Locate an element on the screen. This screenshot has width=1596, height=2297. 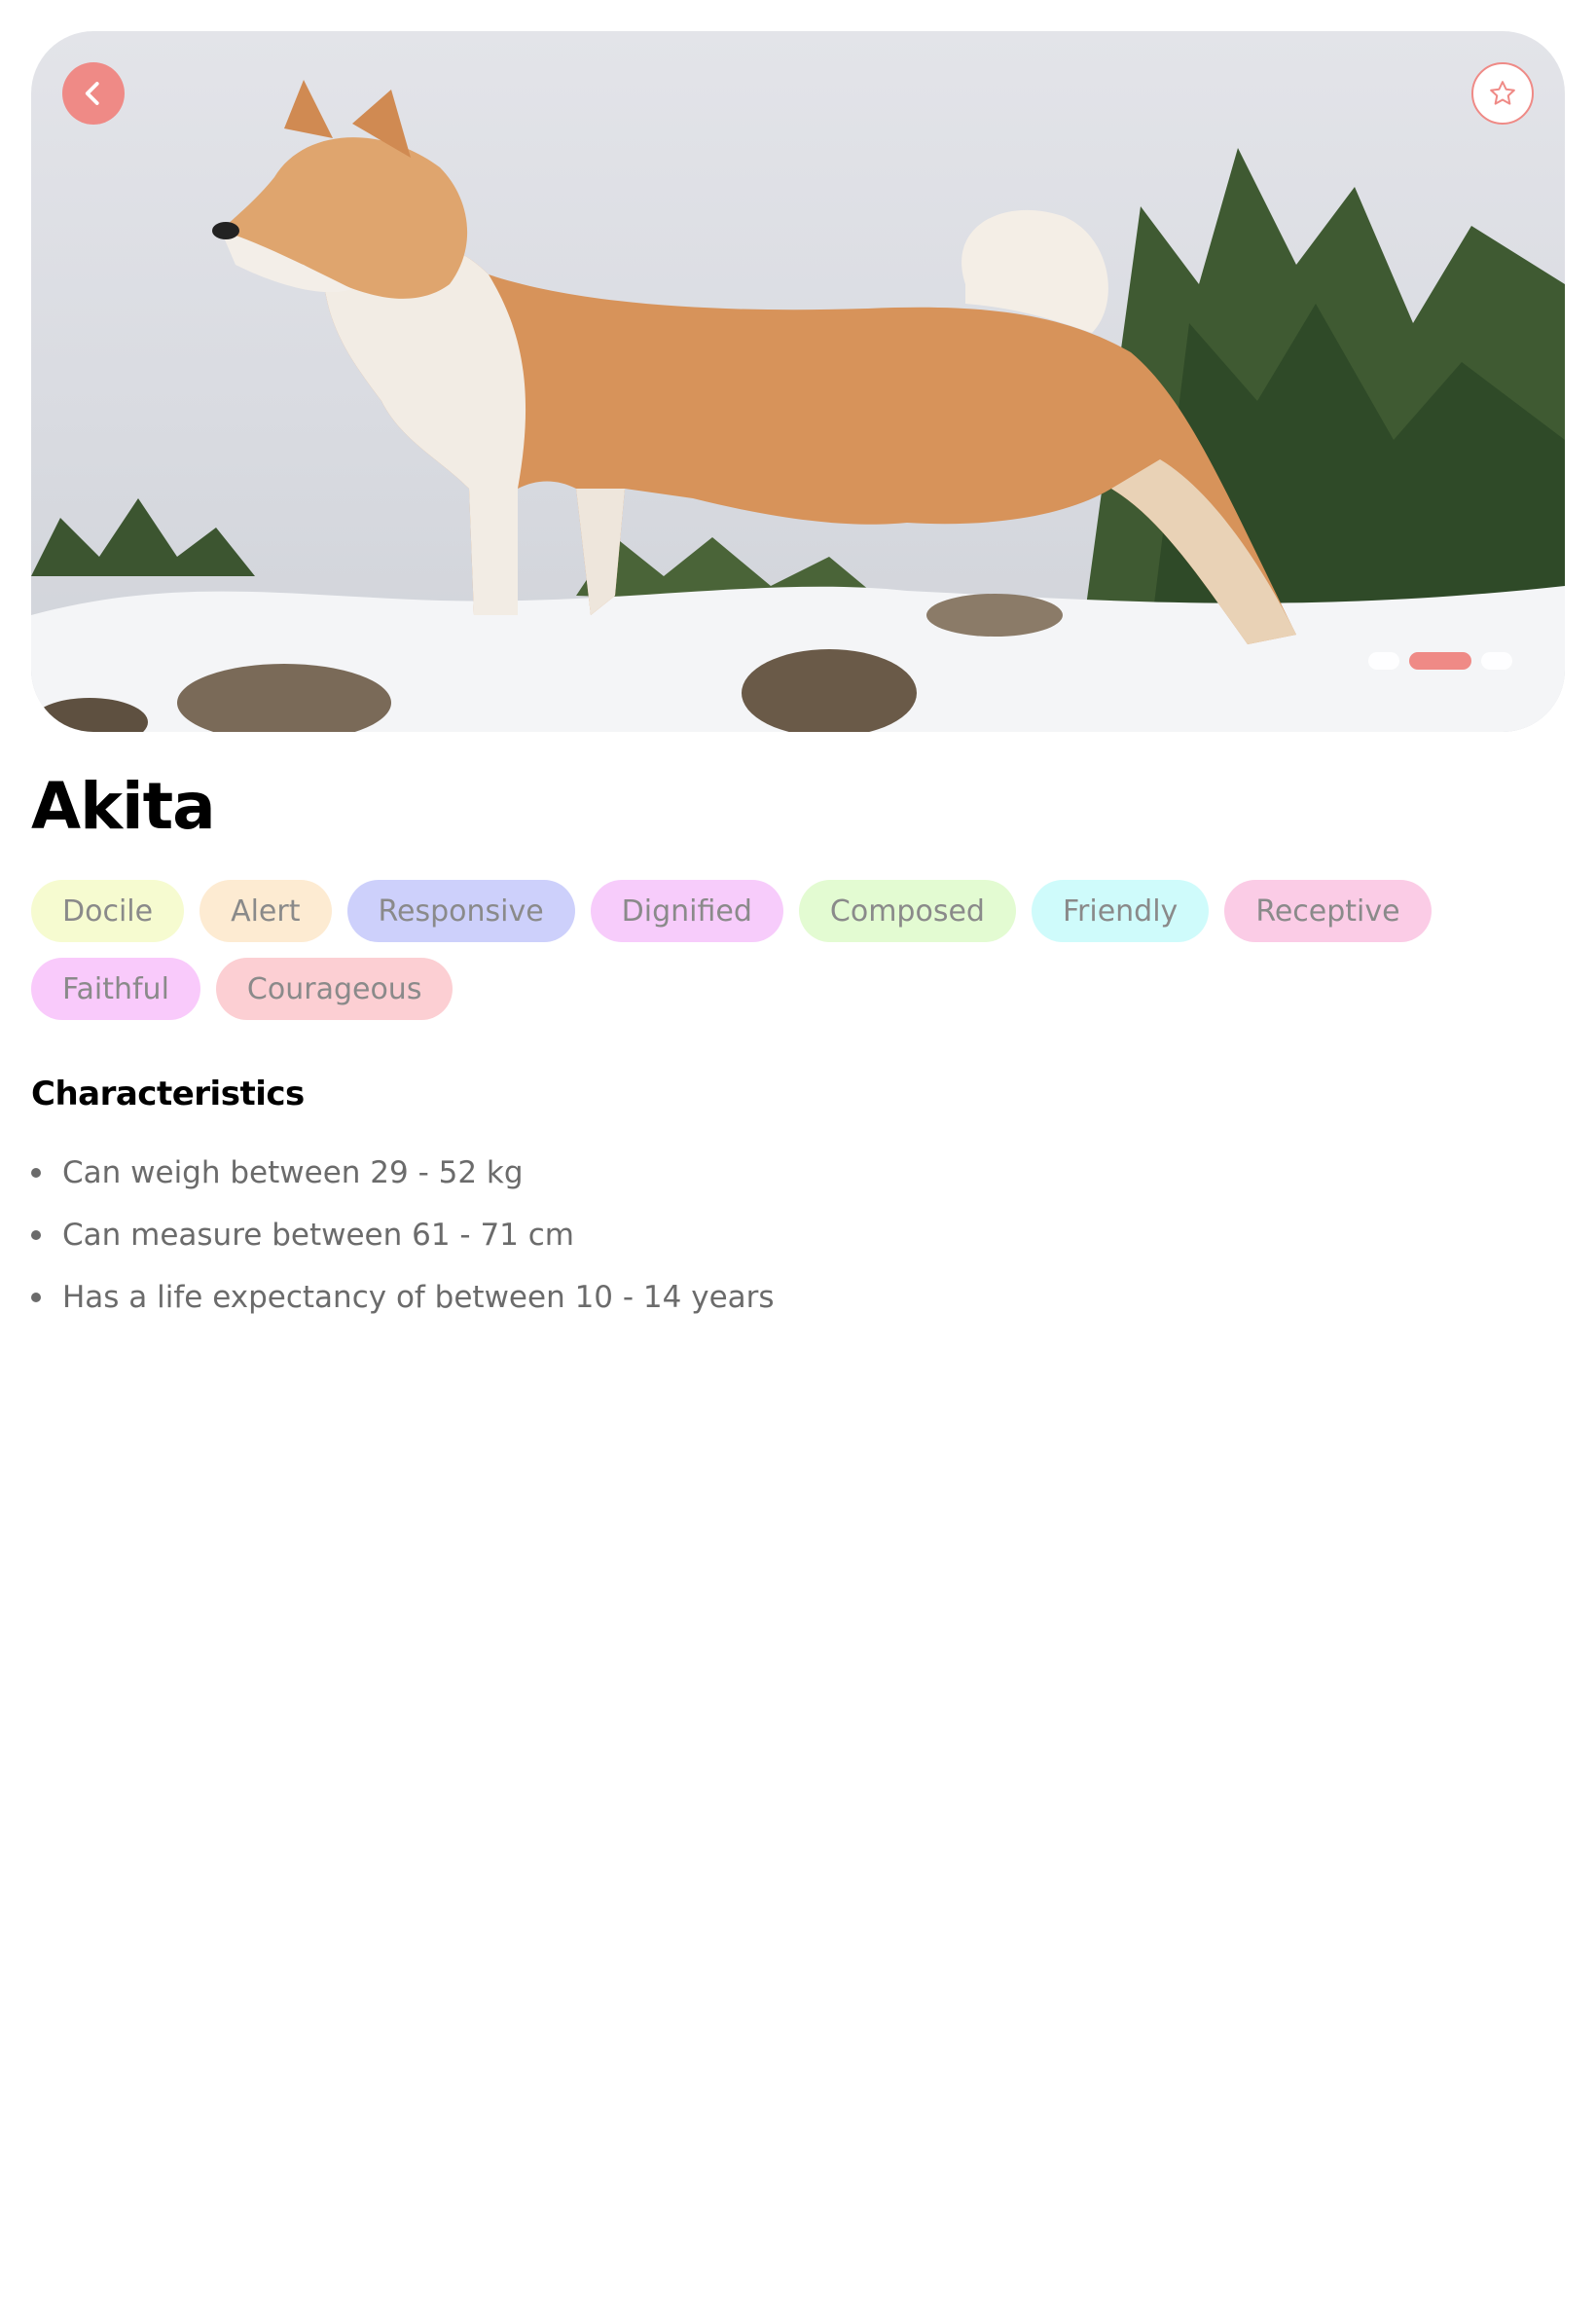
tag-dignified: Dignified is located at coordinates (686, 911).